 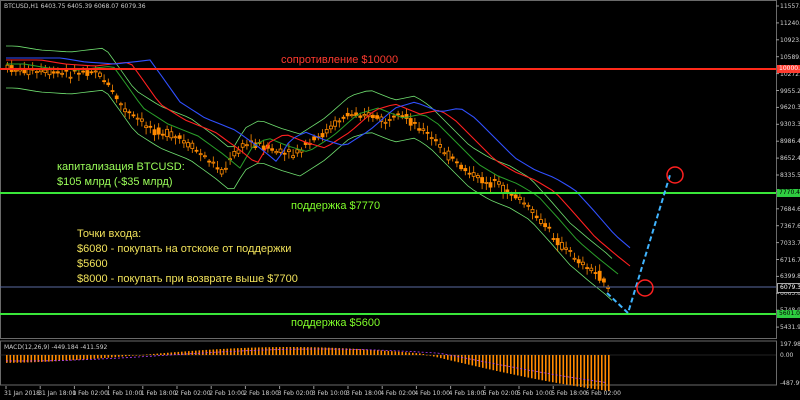 What do you see at coordinates (336, 206) in the screenshot?
I see `support-7770-label: поддержка $7770` at bounding box center [336, 206].